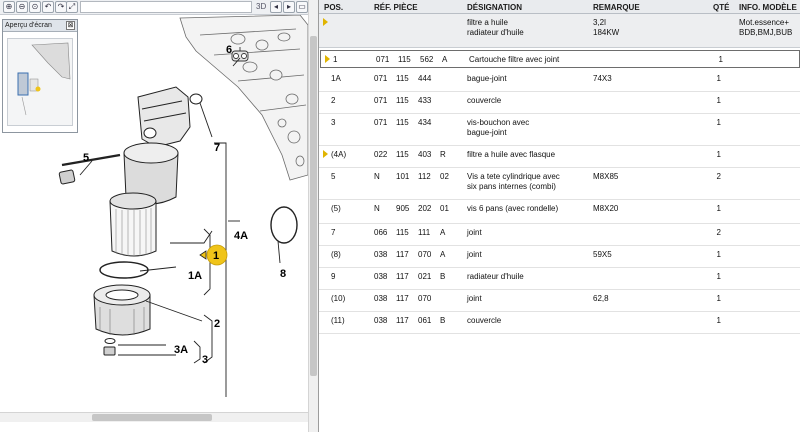 The image size is (800, 432). What do you see at coordinates (86, 158) in the screenshot?
I see `label-5: 5` at bounding box center [86, 158].